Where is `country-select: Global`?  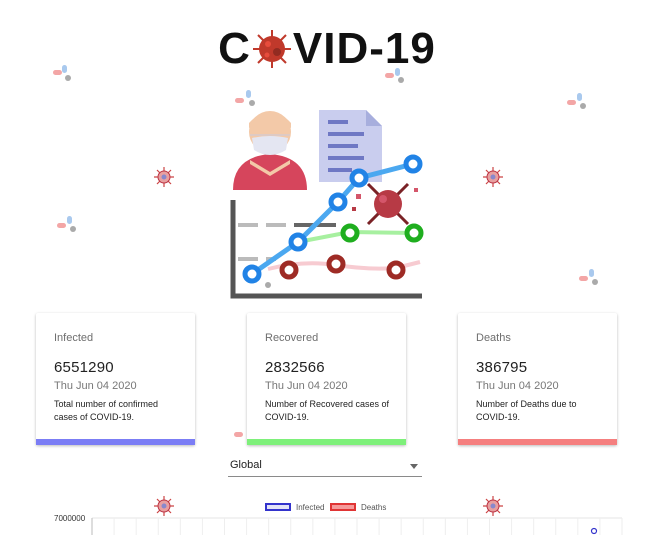
country-select: Global is located at coordinates (325, 466).